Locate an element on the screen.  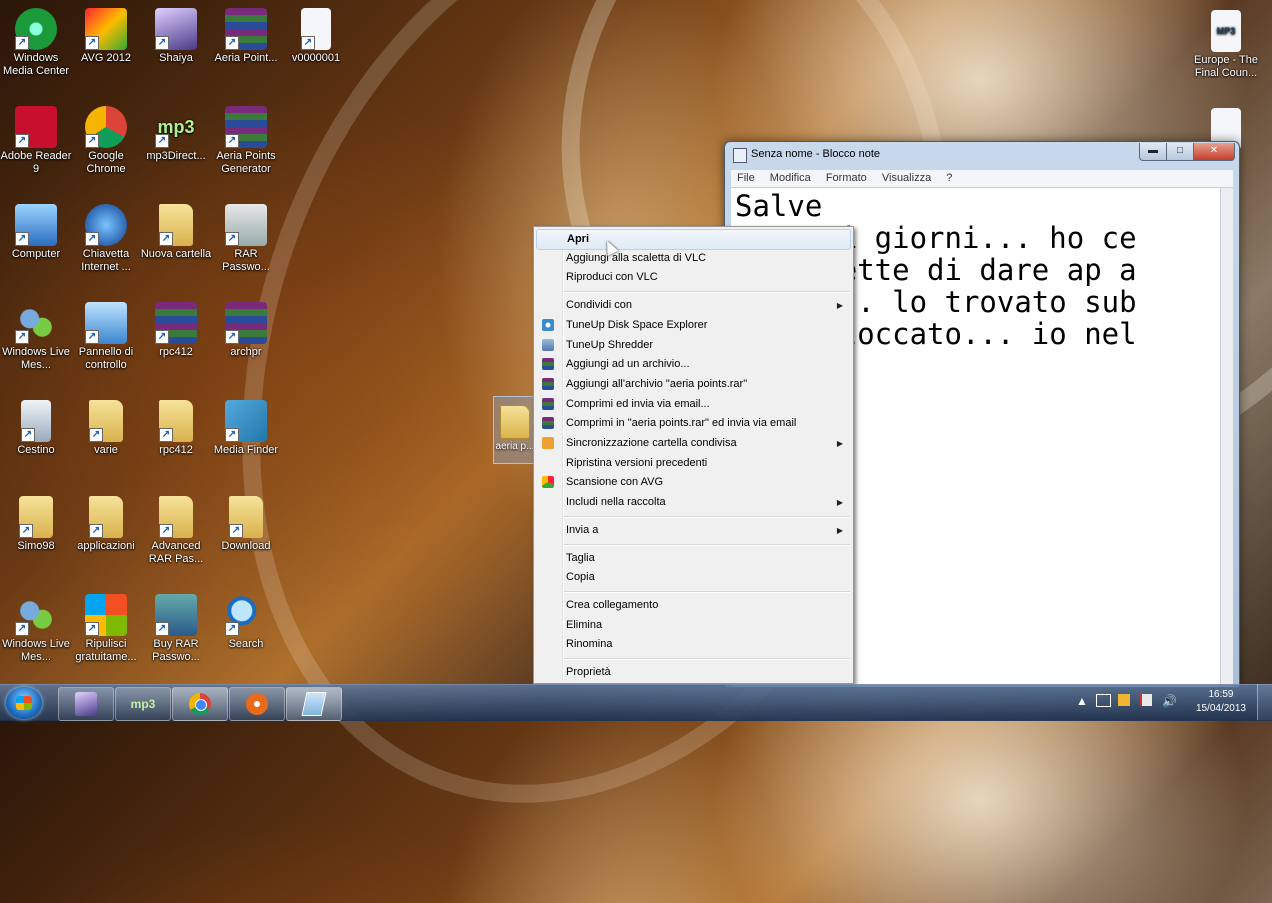
desktop-icon-label: Shaiya is located at coordinates (176, 58).